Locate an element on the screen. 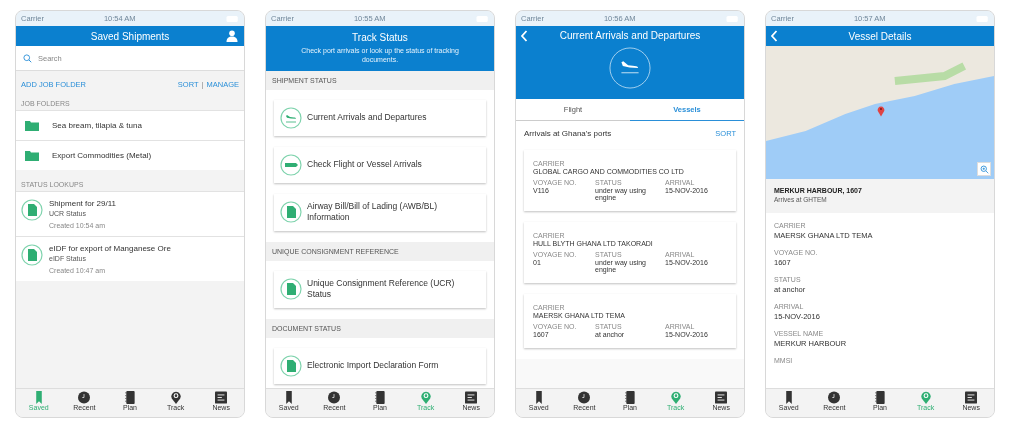 This screenshot has width=1011, height=422. lookup-title: eIDF for export of Manganese Ore is located at coordinates (110, 248).